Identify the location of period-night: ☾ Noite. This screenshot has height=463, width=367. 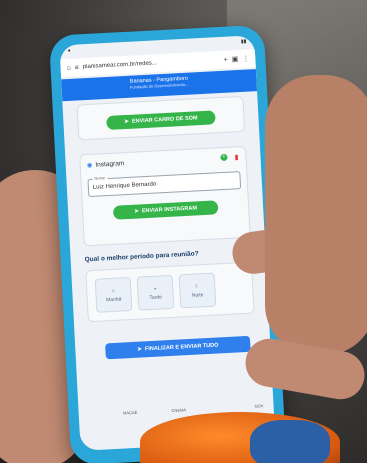
(197, 290).